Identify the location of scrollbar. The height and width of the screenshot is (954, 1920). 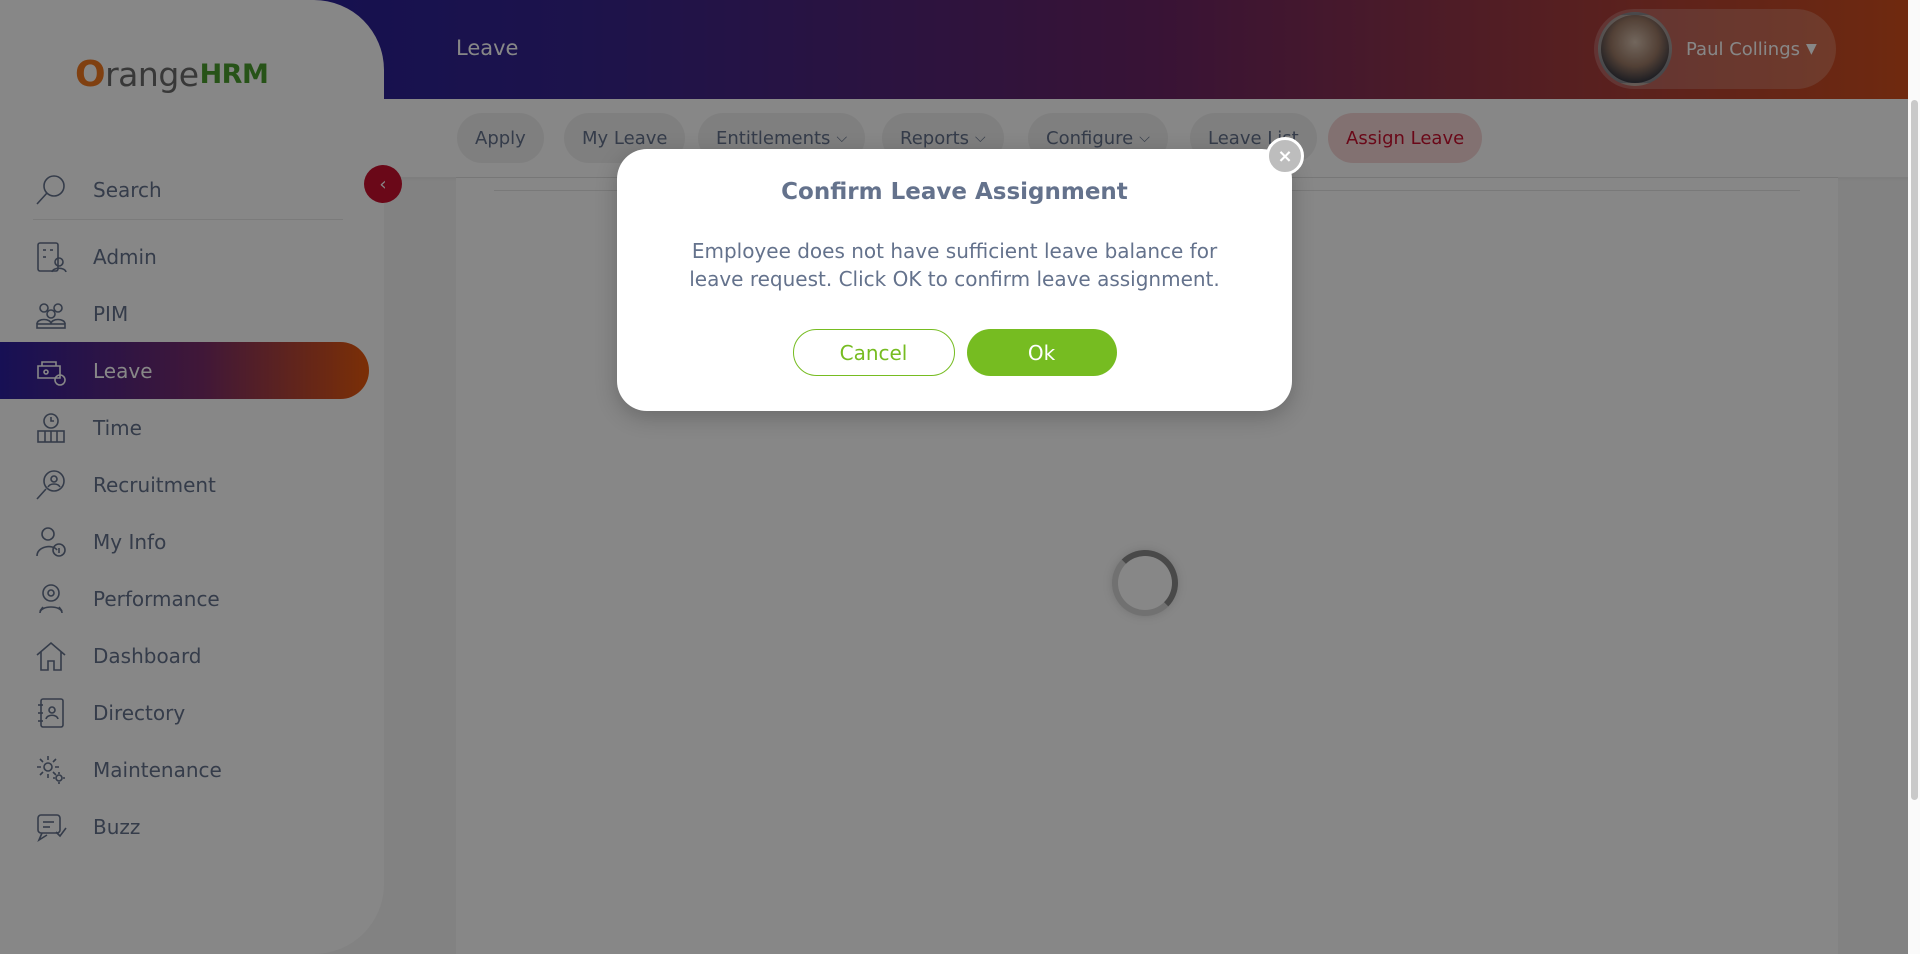
(1914, 477).